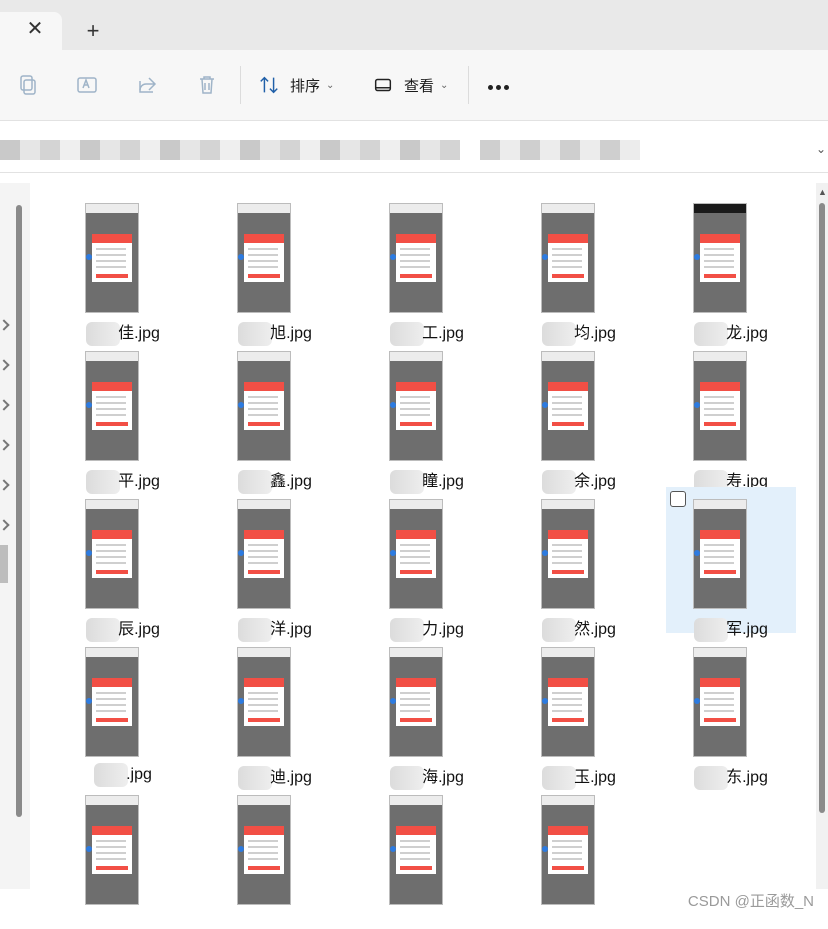  I want to click on breadcrumb-tail, so click(560, 150).